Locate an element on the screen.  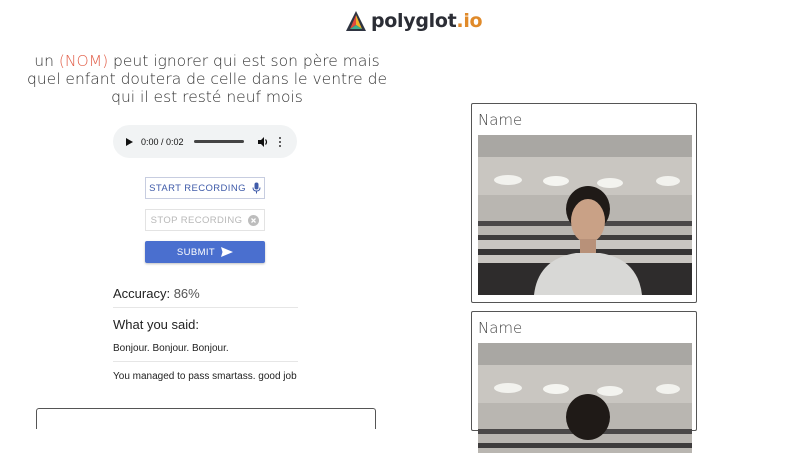
bottom-panel is located at coordinates (206, 418).